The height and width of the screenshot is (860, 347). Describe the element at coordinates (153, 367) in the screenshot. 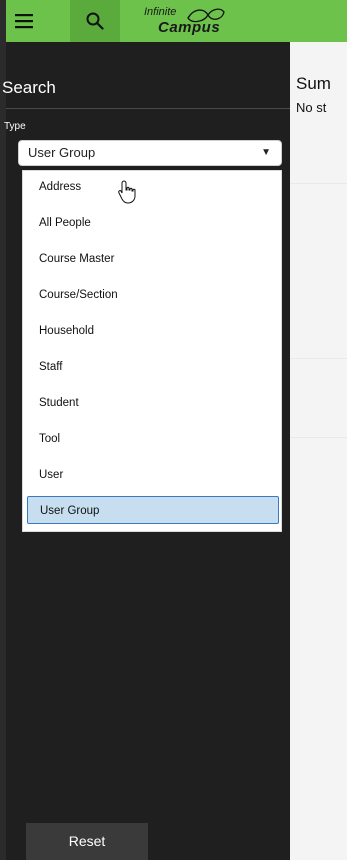

I see `dropdown-option-staff: Staff` at that location.